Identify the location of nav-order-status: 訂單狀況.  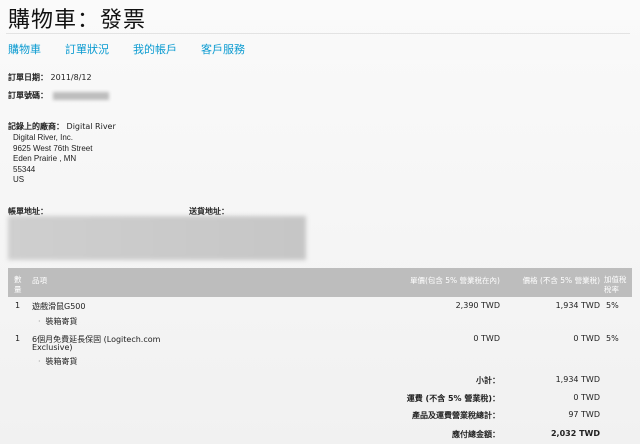
(87, 49).